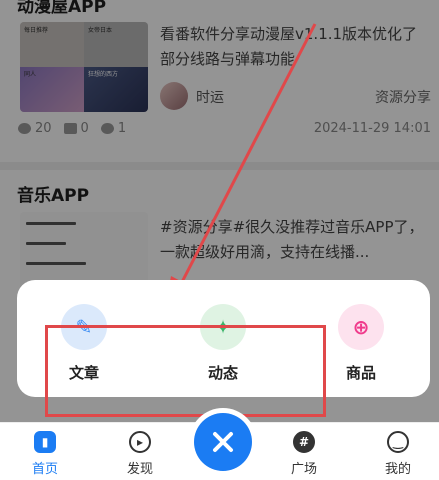  What do you see at coordinates (45, 454) in the screenshot?
I see `tab-home: ▮ 首页` at bounding box center [45, 454].